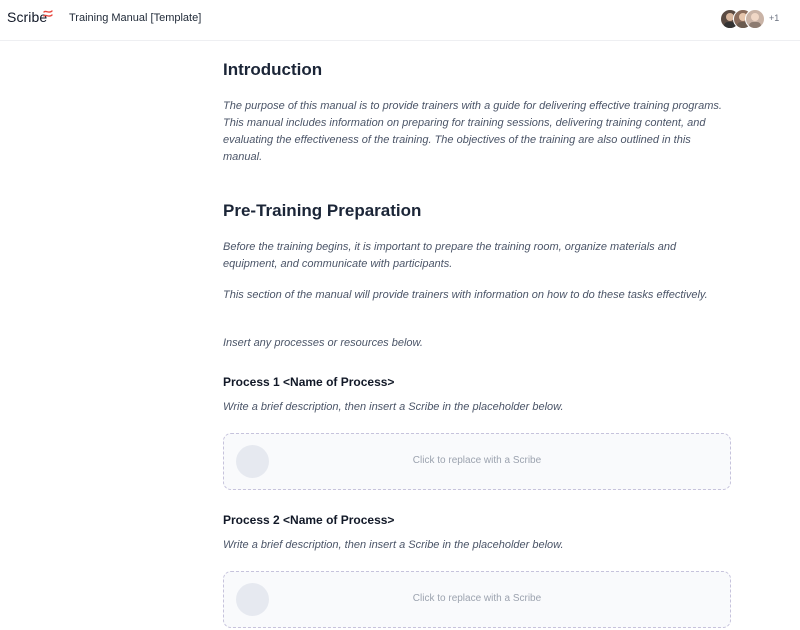 This screenshot has width=800, height=630. I want to click on avatar-user-3-icon, so click(755, 19).